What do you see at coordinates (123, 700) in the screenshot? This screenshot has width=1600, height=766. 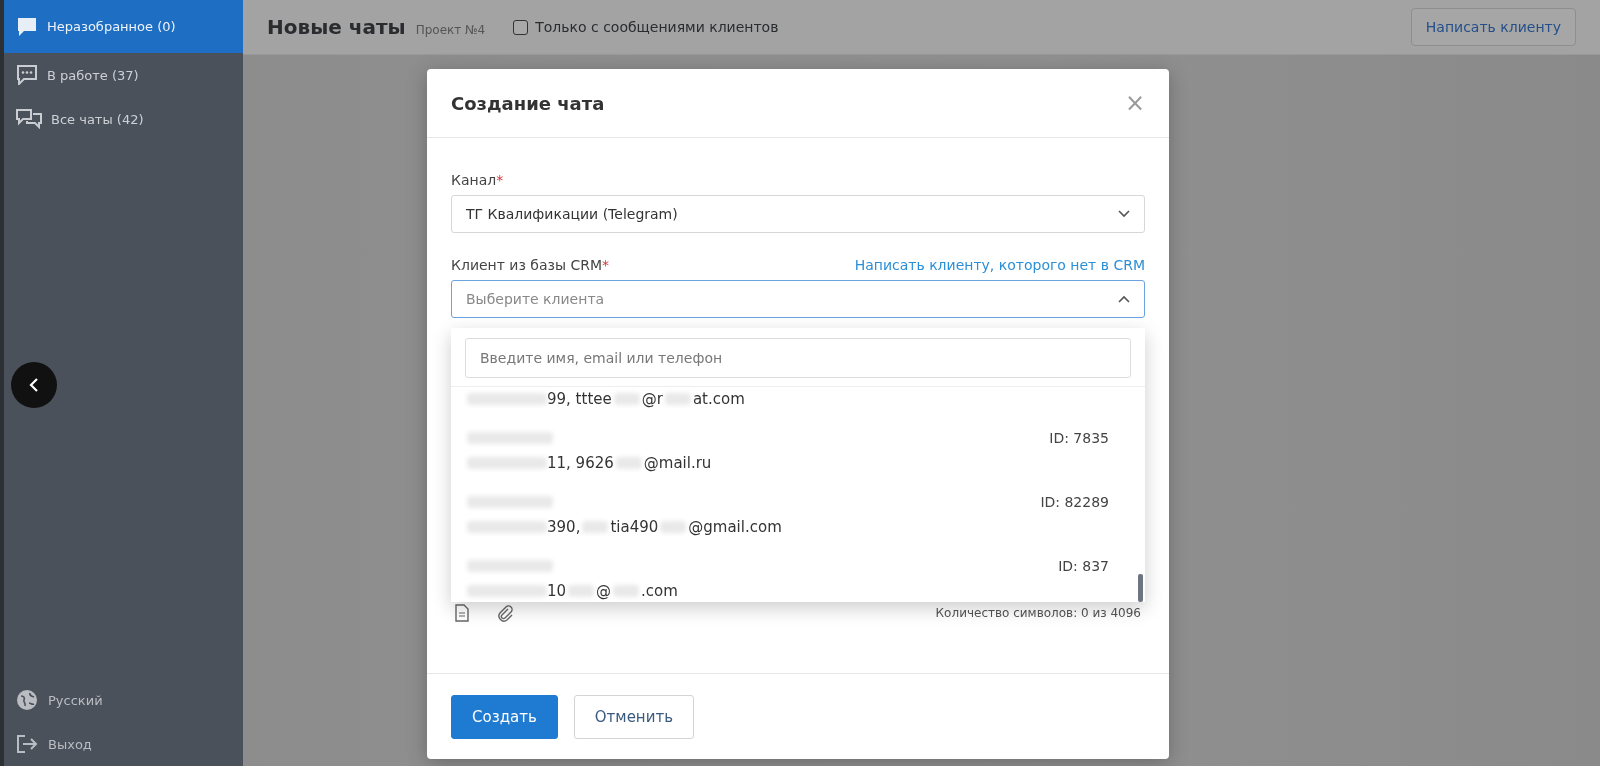 I see `sidebar-link: Русский` at bounding box center [123, 700].